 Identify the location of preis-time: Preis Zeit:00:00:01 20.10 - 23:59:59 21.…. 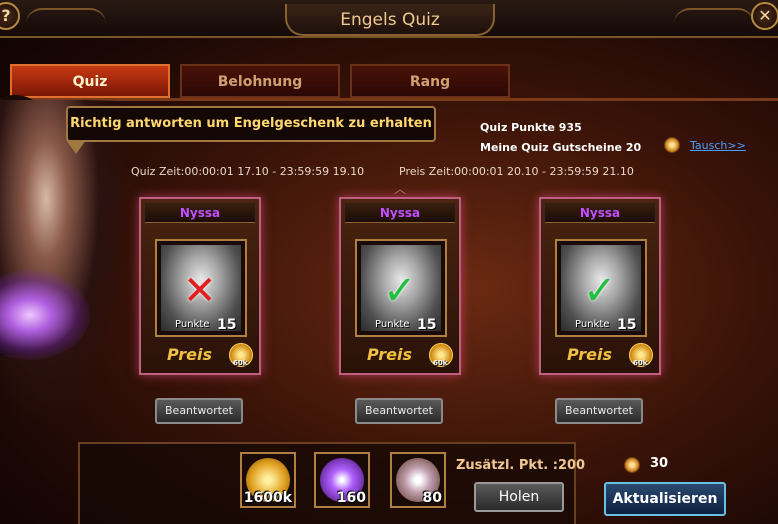
(516, 171).